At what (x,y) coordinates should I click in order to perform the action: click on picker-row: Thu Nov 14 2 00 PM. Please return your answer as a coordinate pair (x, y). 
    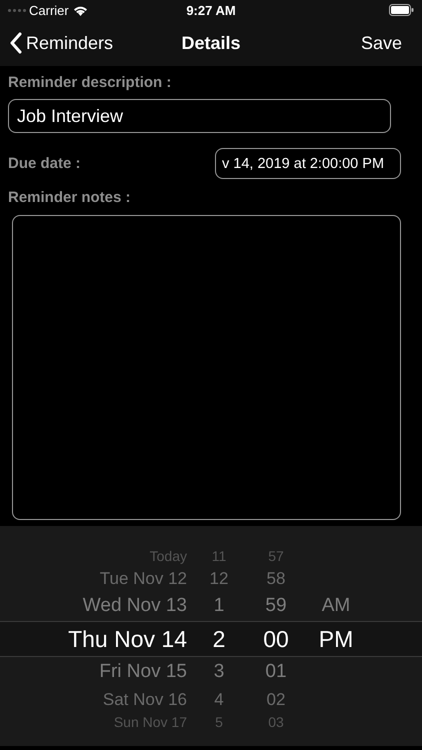
    Looking at the image, I should click on (211, 639).